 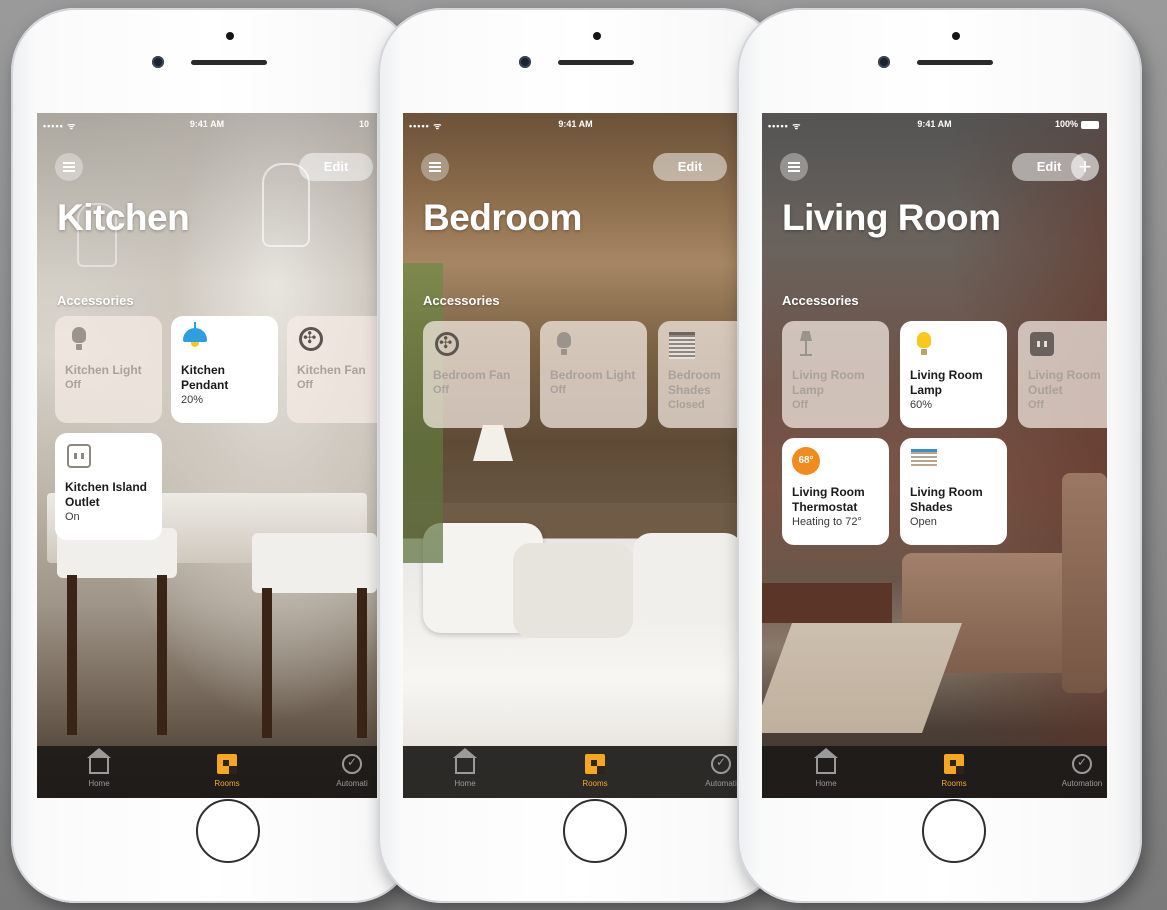 I want to click on accessory-tile-bedroom-fan: Bedroom Fan Off, so click(x=476, y=374).